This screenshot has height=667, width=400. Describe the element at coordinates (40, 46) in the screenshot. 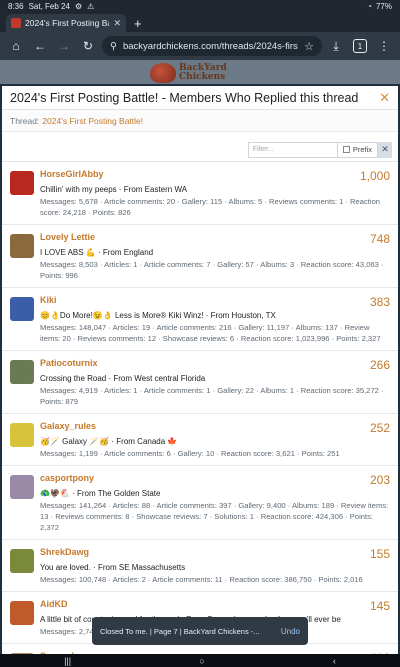

I see `back-icon: ←` at that location.